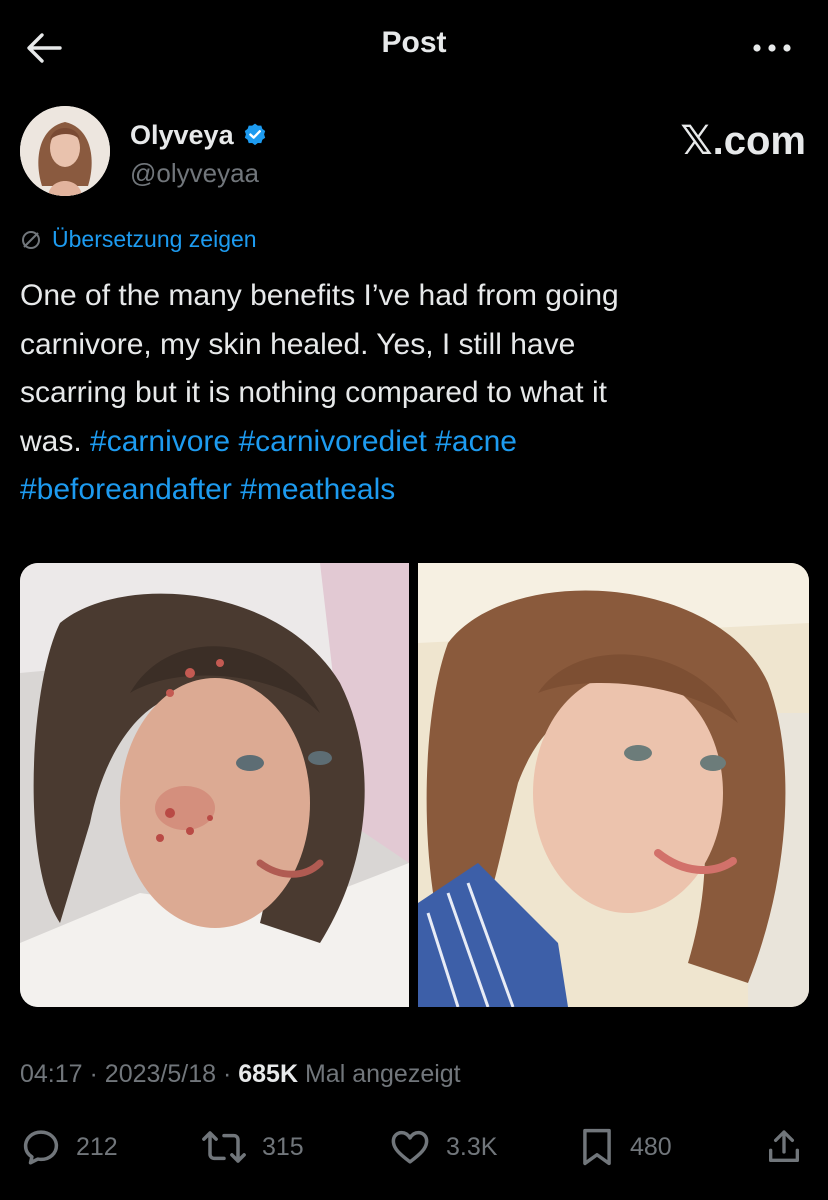  What do you see at coordinates (317, 489) in the screenshot?
I see `hashtag-link: #meatheals` at bounding box center [317, 489].